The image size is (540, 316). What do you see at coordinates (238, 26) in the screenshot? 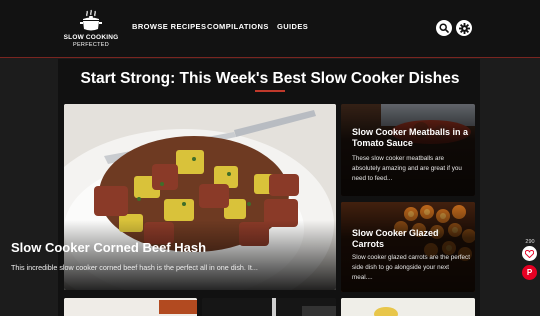
I see `nav-compilations: COMPILATIONS` at bounding box center [238, 26].